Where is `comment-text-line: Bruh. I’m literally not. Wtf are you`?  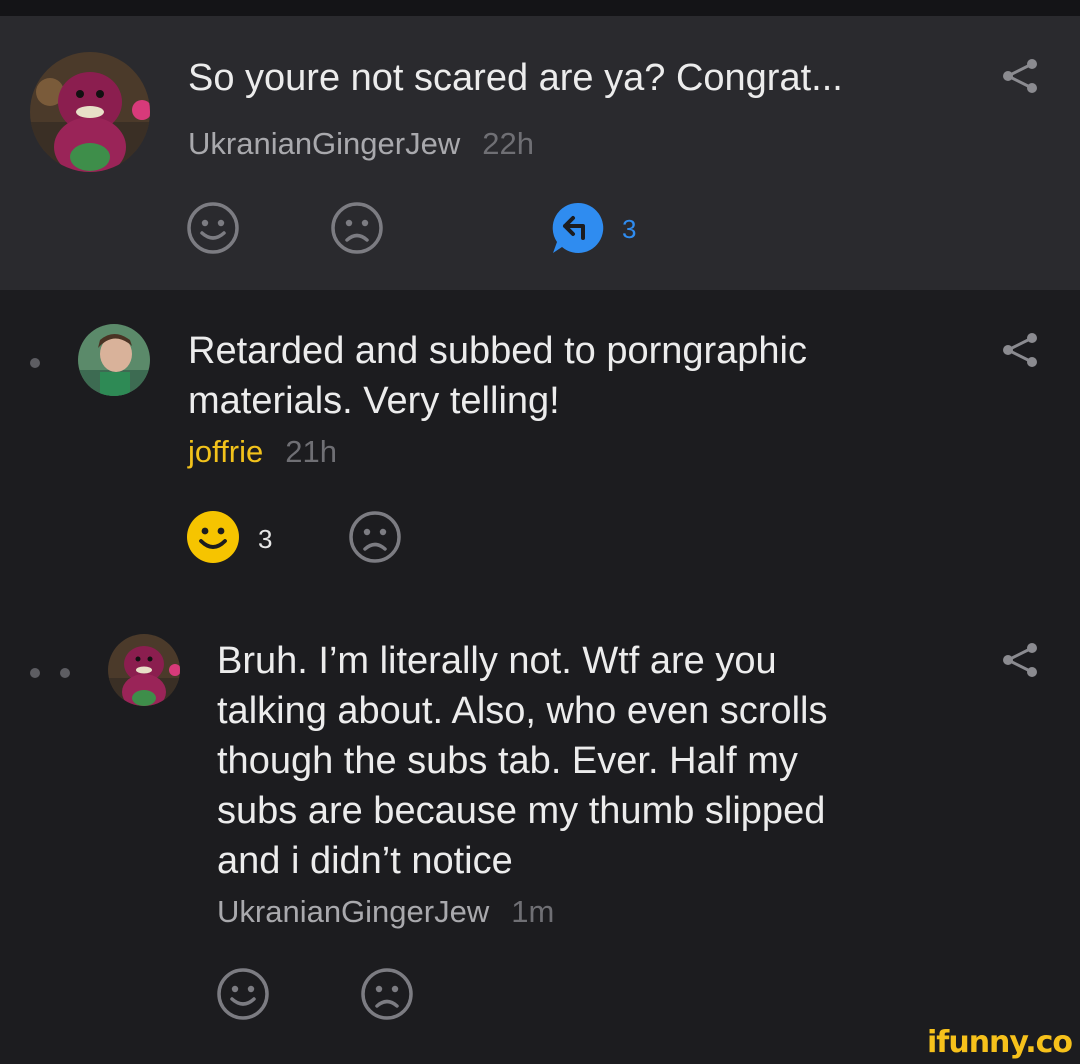
comment-text-line: Bruh. I’m literally not. Wtf are you is located at coordinates (497, 661).